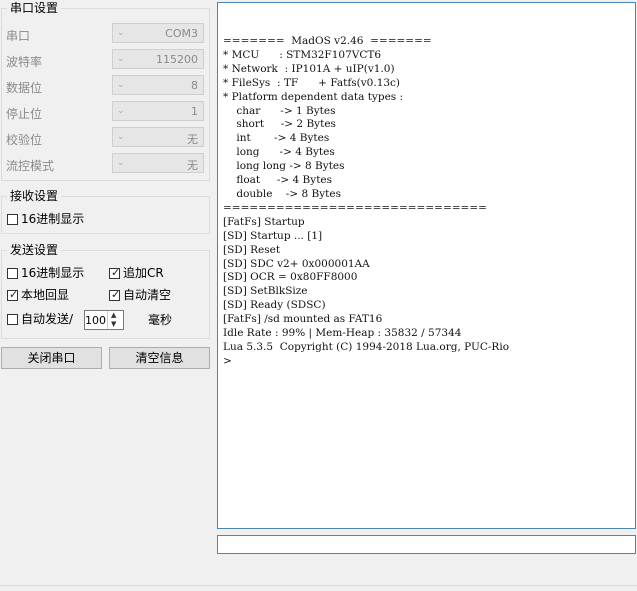  What do you see at coordinates (158, 33) in the screenshot?
I see `port-select: ⌄ COM3` at bounding box center [158, 33].